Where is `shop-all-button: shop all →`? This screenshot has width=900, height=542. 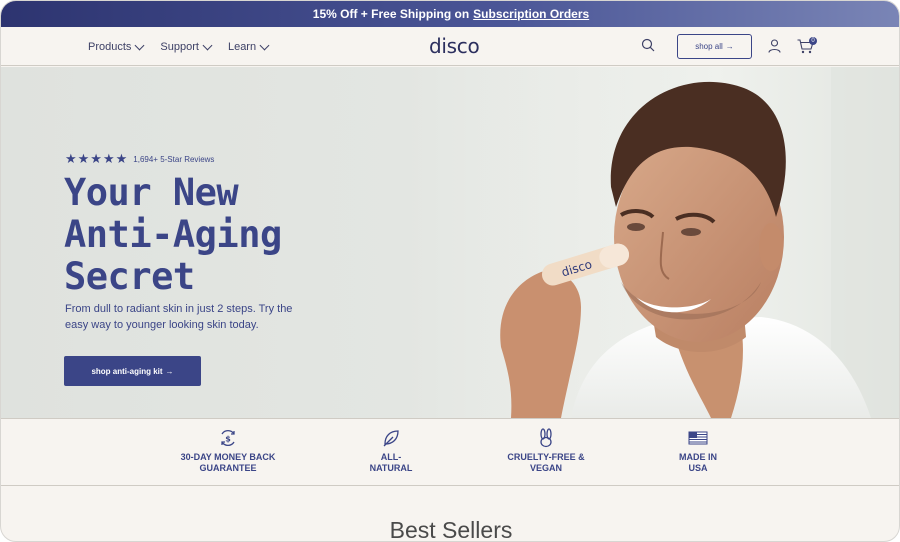 shop-all-button: shop all → is located at coordinates (714, 46).